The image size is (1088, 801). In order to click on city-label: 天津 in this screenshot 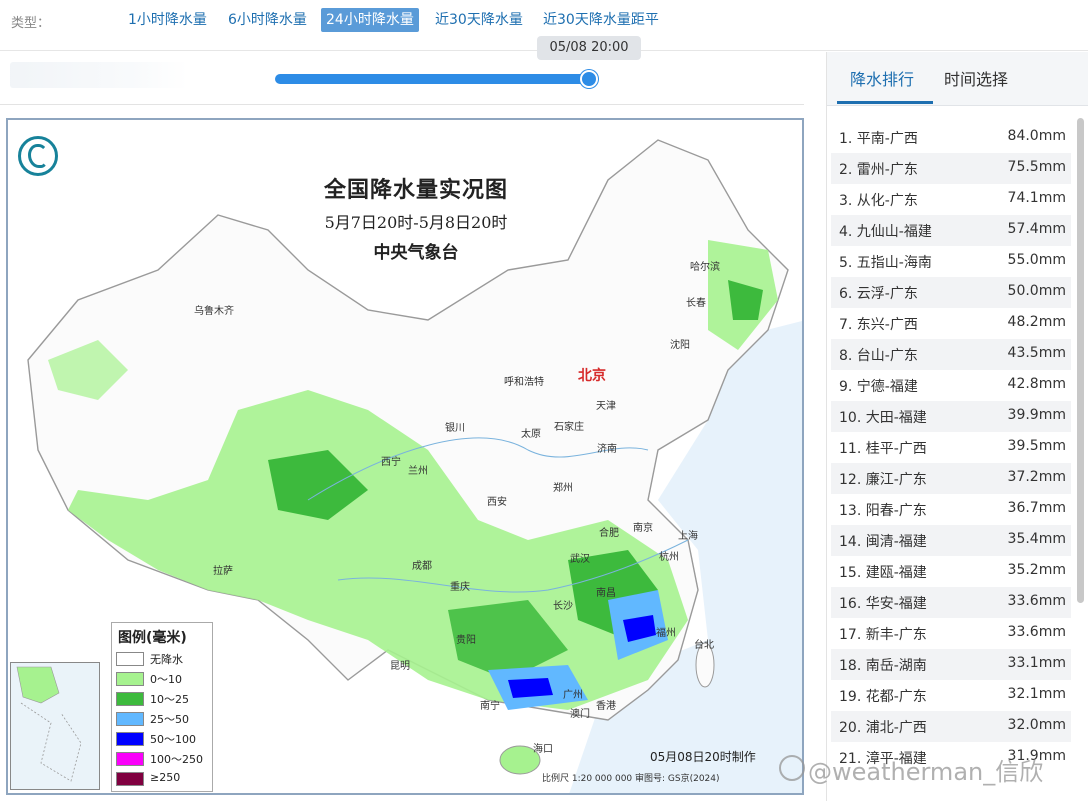, I will do `click(606, 406)`.